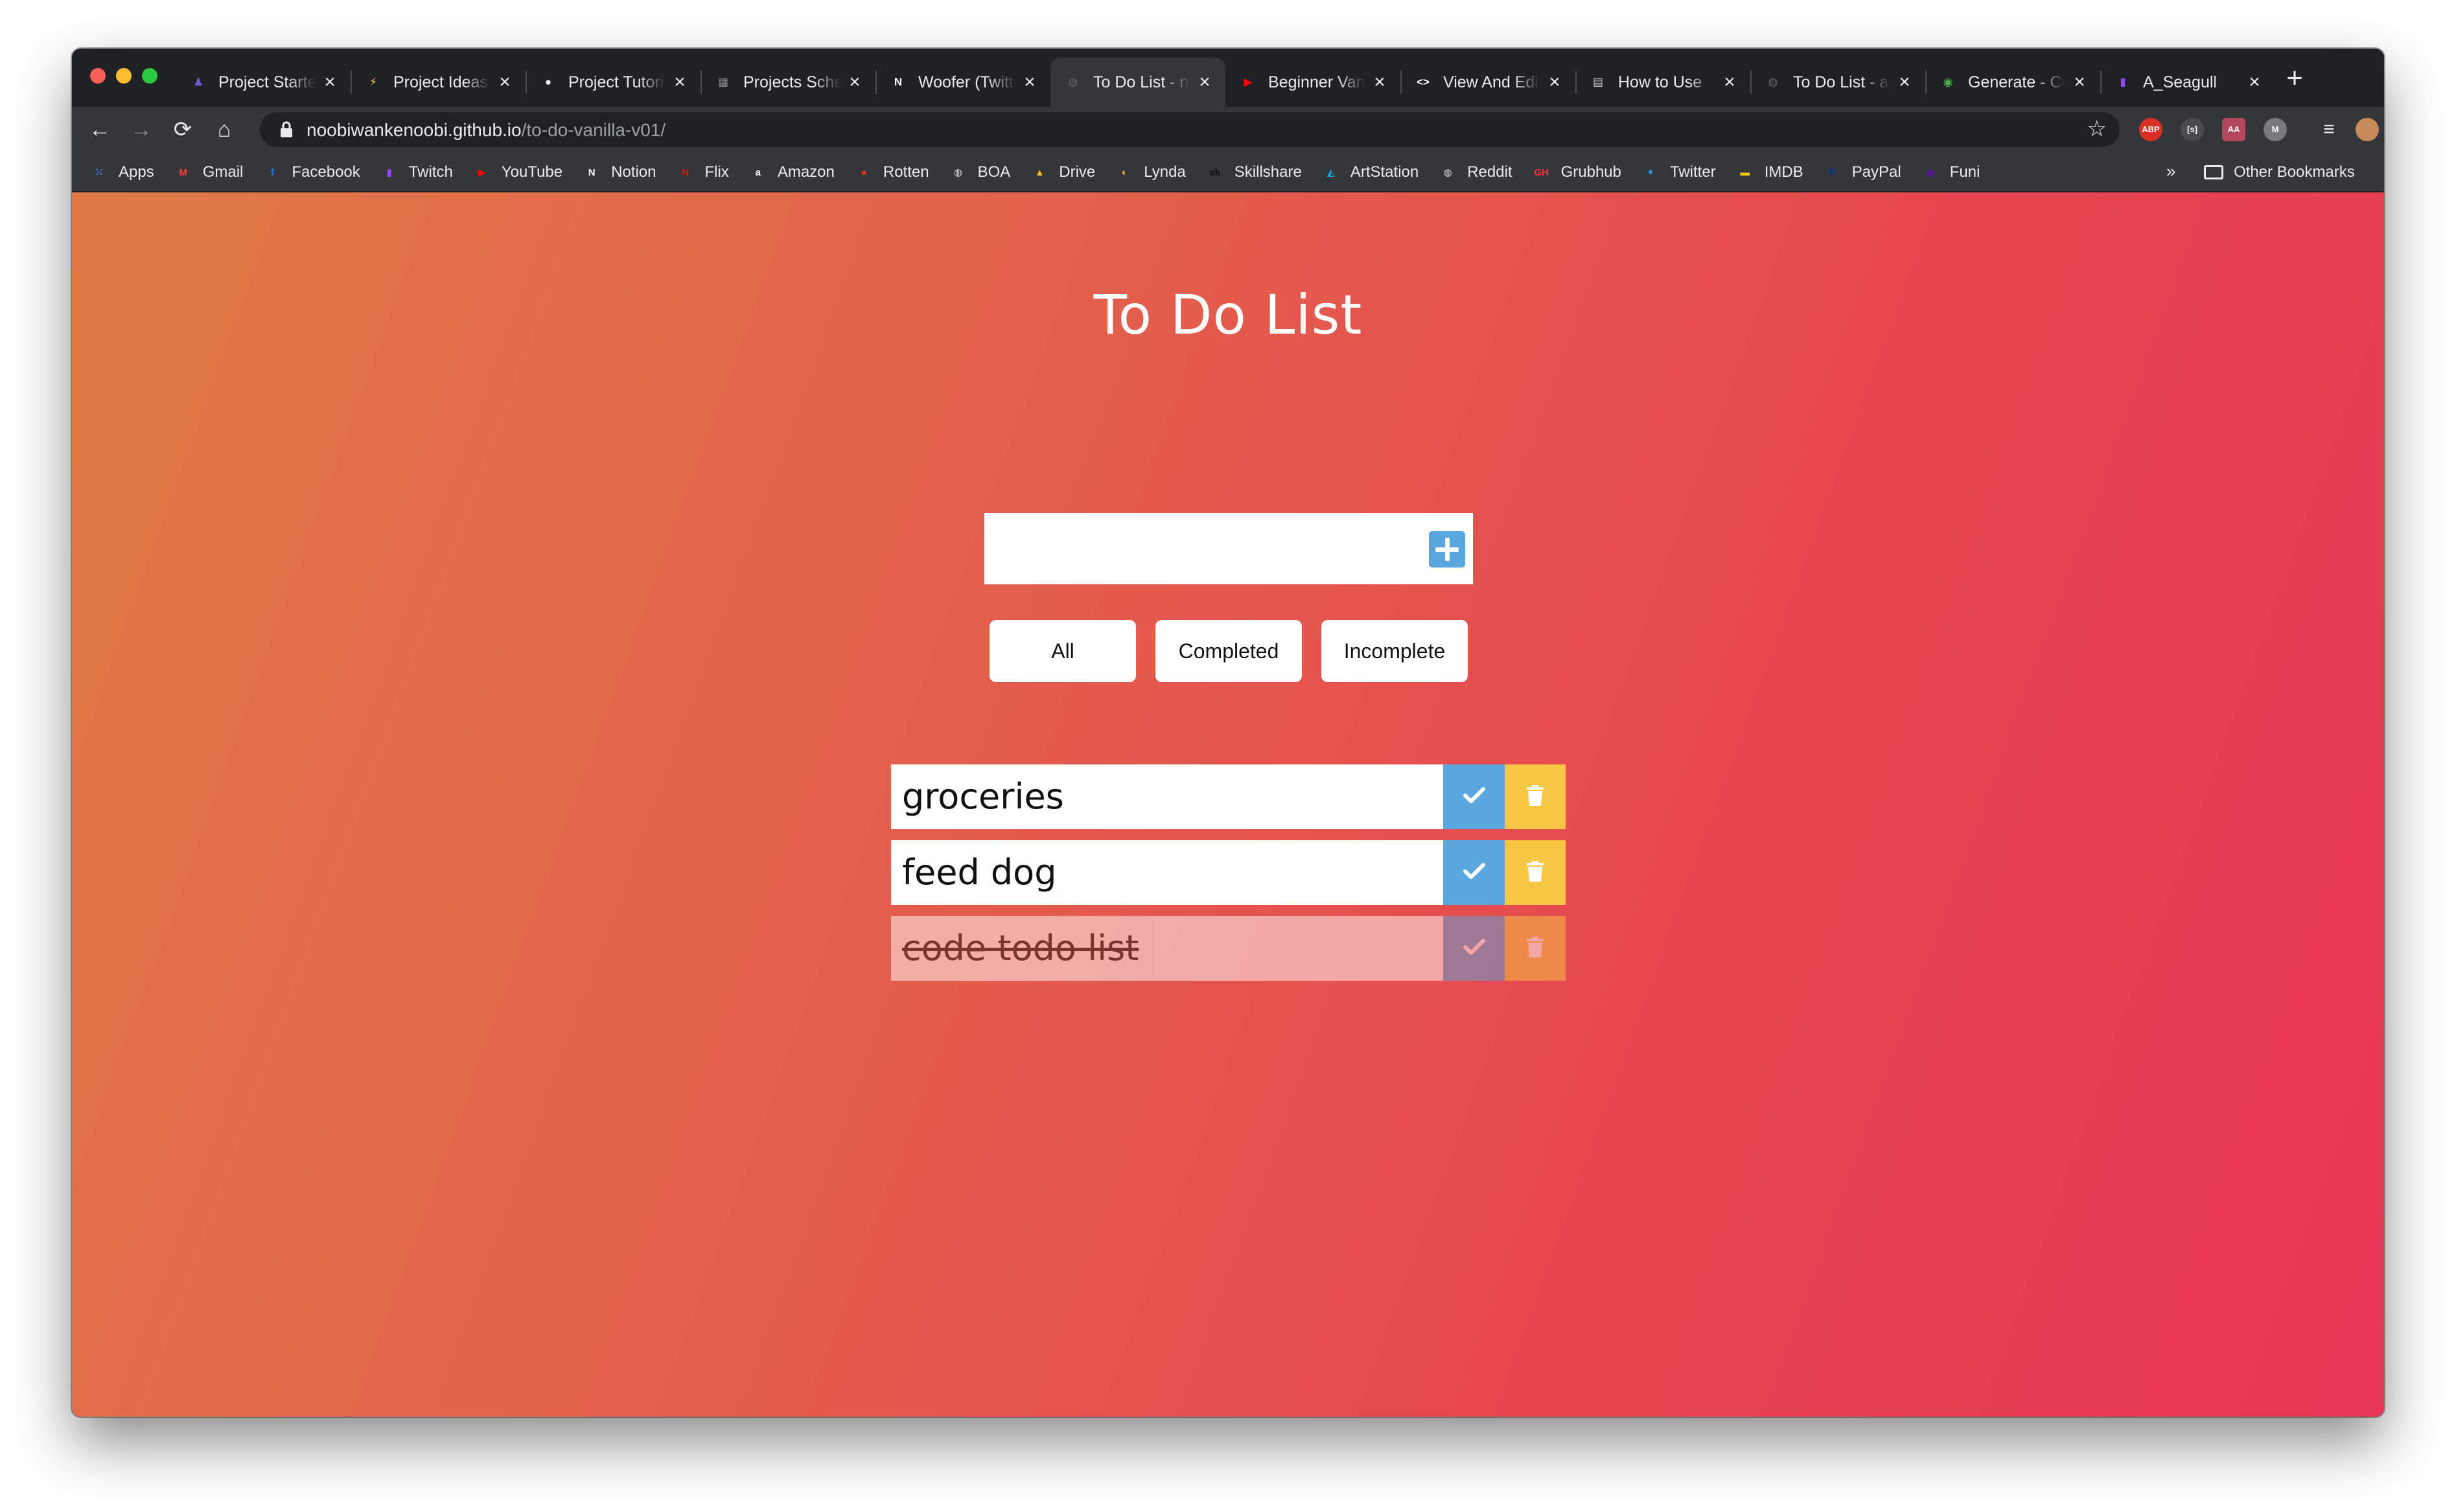 The image size is (2456, 1512). I want to click on bookmark-rotten: ● Rotten, so click(892, 172).